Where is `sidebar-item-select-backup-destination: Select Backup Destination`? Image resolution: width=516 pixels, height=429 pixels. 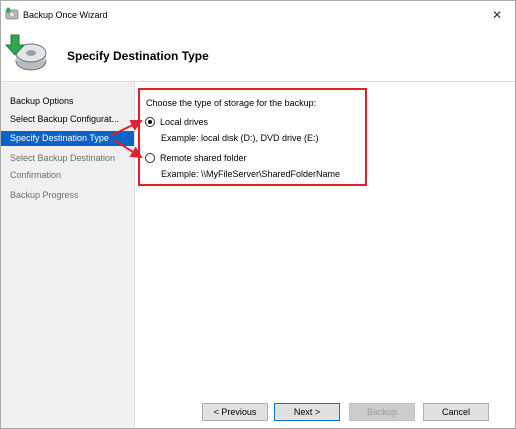 sidebar-item-select-backup-destination: Select Backup Destination is located at coordinates (63, 158).